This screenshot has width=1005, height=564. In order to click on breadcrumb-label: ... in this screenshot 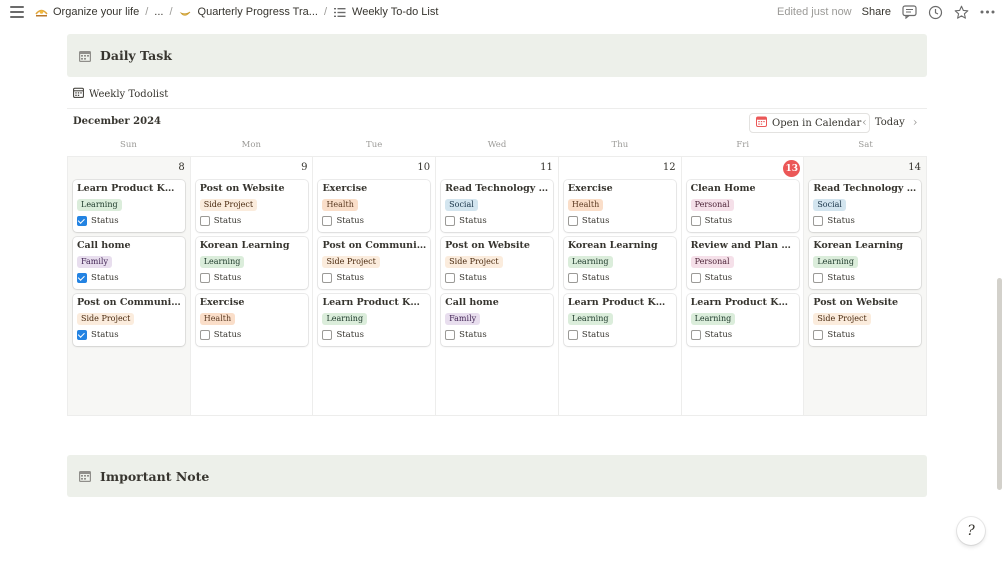, I will do `click(159, 12)`.